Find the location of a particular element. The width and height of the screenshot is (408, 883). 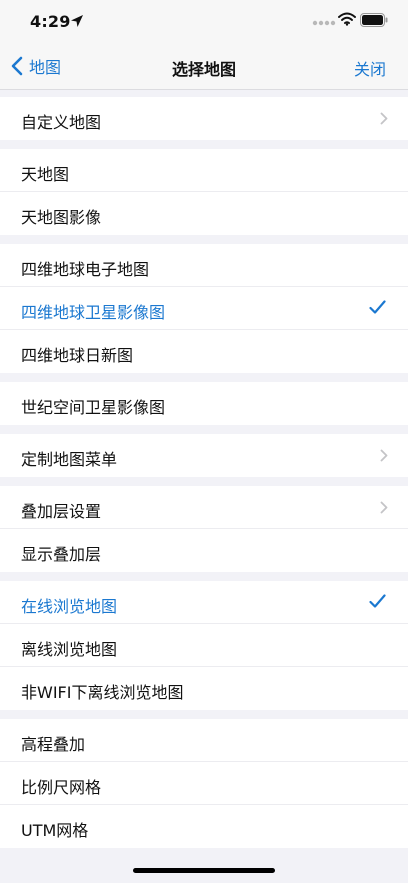

list-item-label: 高程叠加 is located at coordinates (53, 744).